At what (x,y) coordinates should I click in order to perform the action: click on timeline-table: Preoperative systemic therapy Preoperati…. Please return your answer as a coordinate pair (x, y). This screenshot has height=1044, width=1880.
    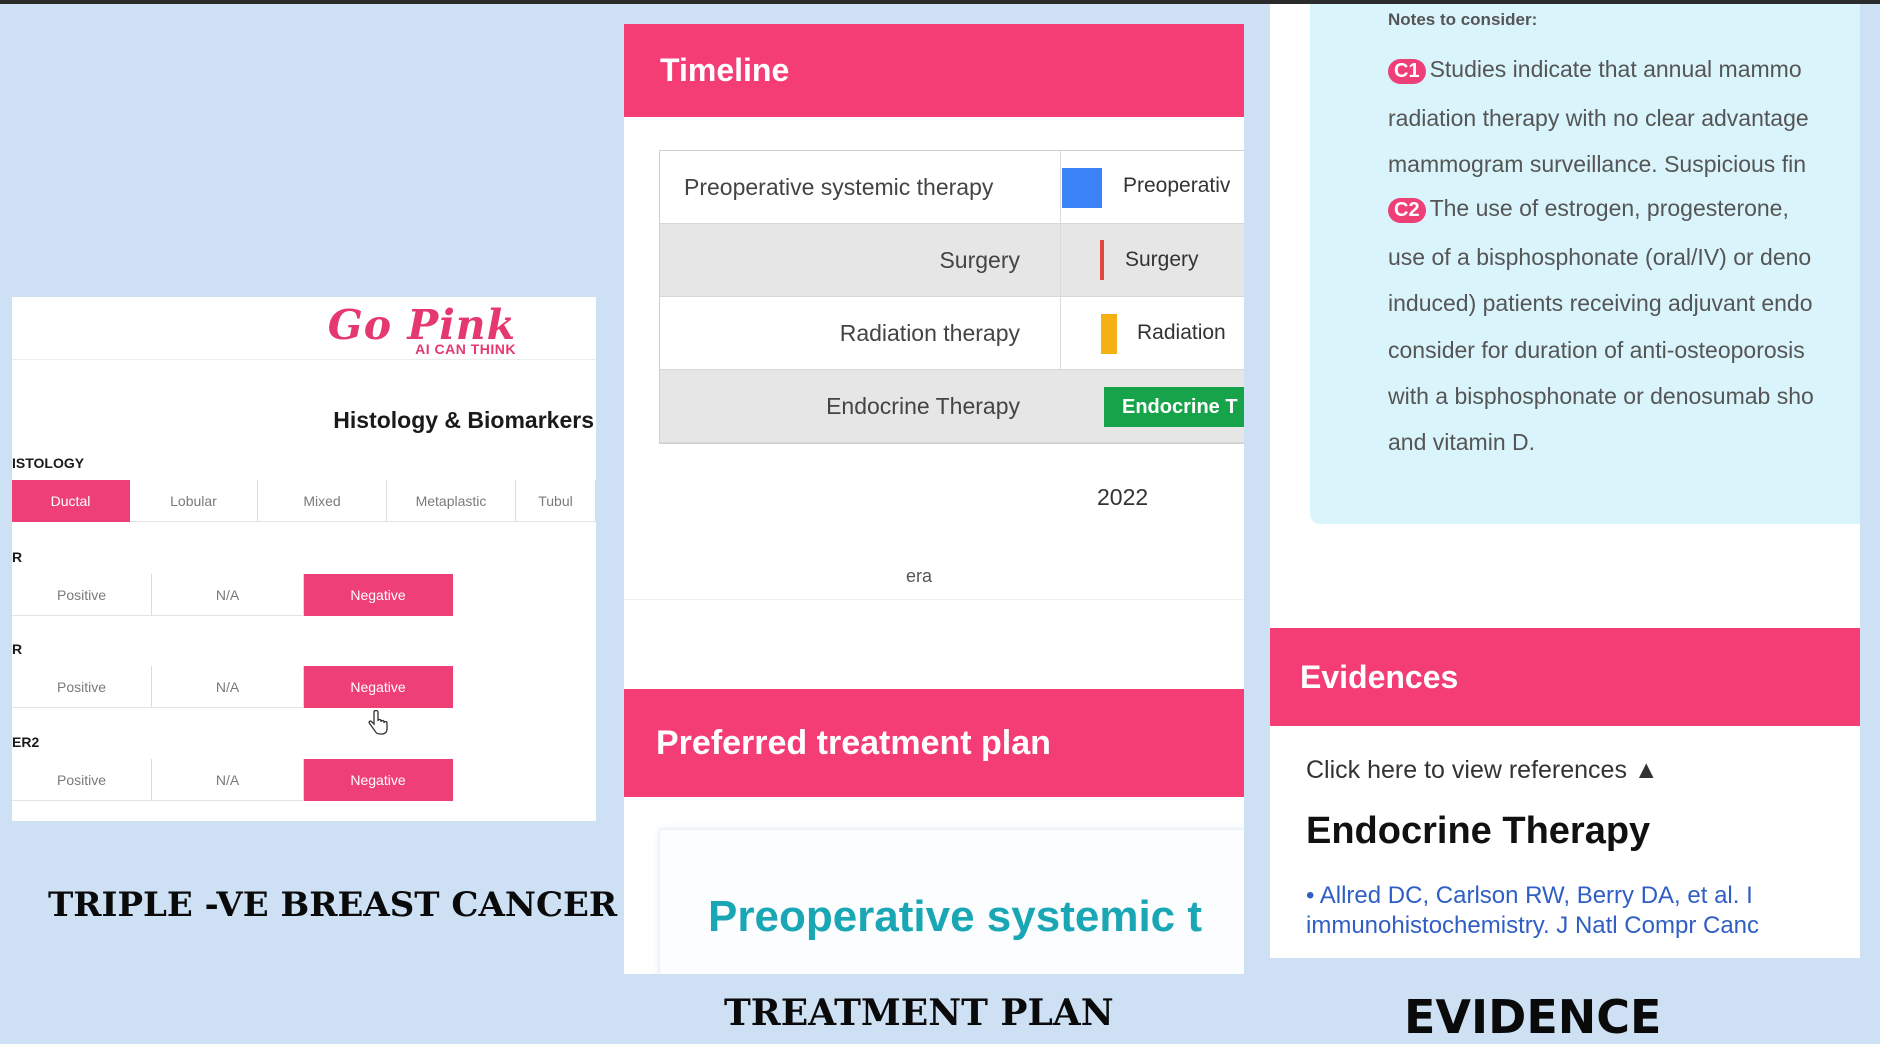
    Looking at the image, I should click on (951, 297).